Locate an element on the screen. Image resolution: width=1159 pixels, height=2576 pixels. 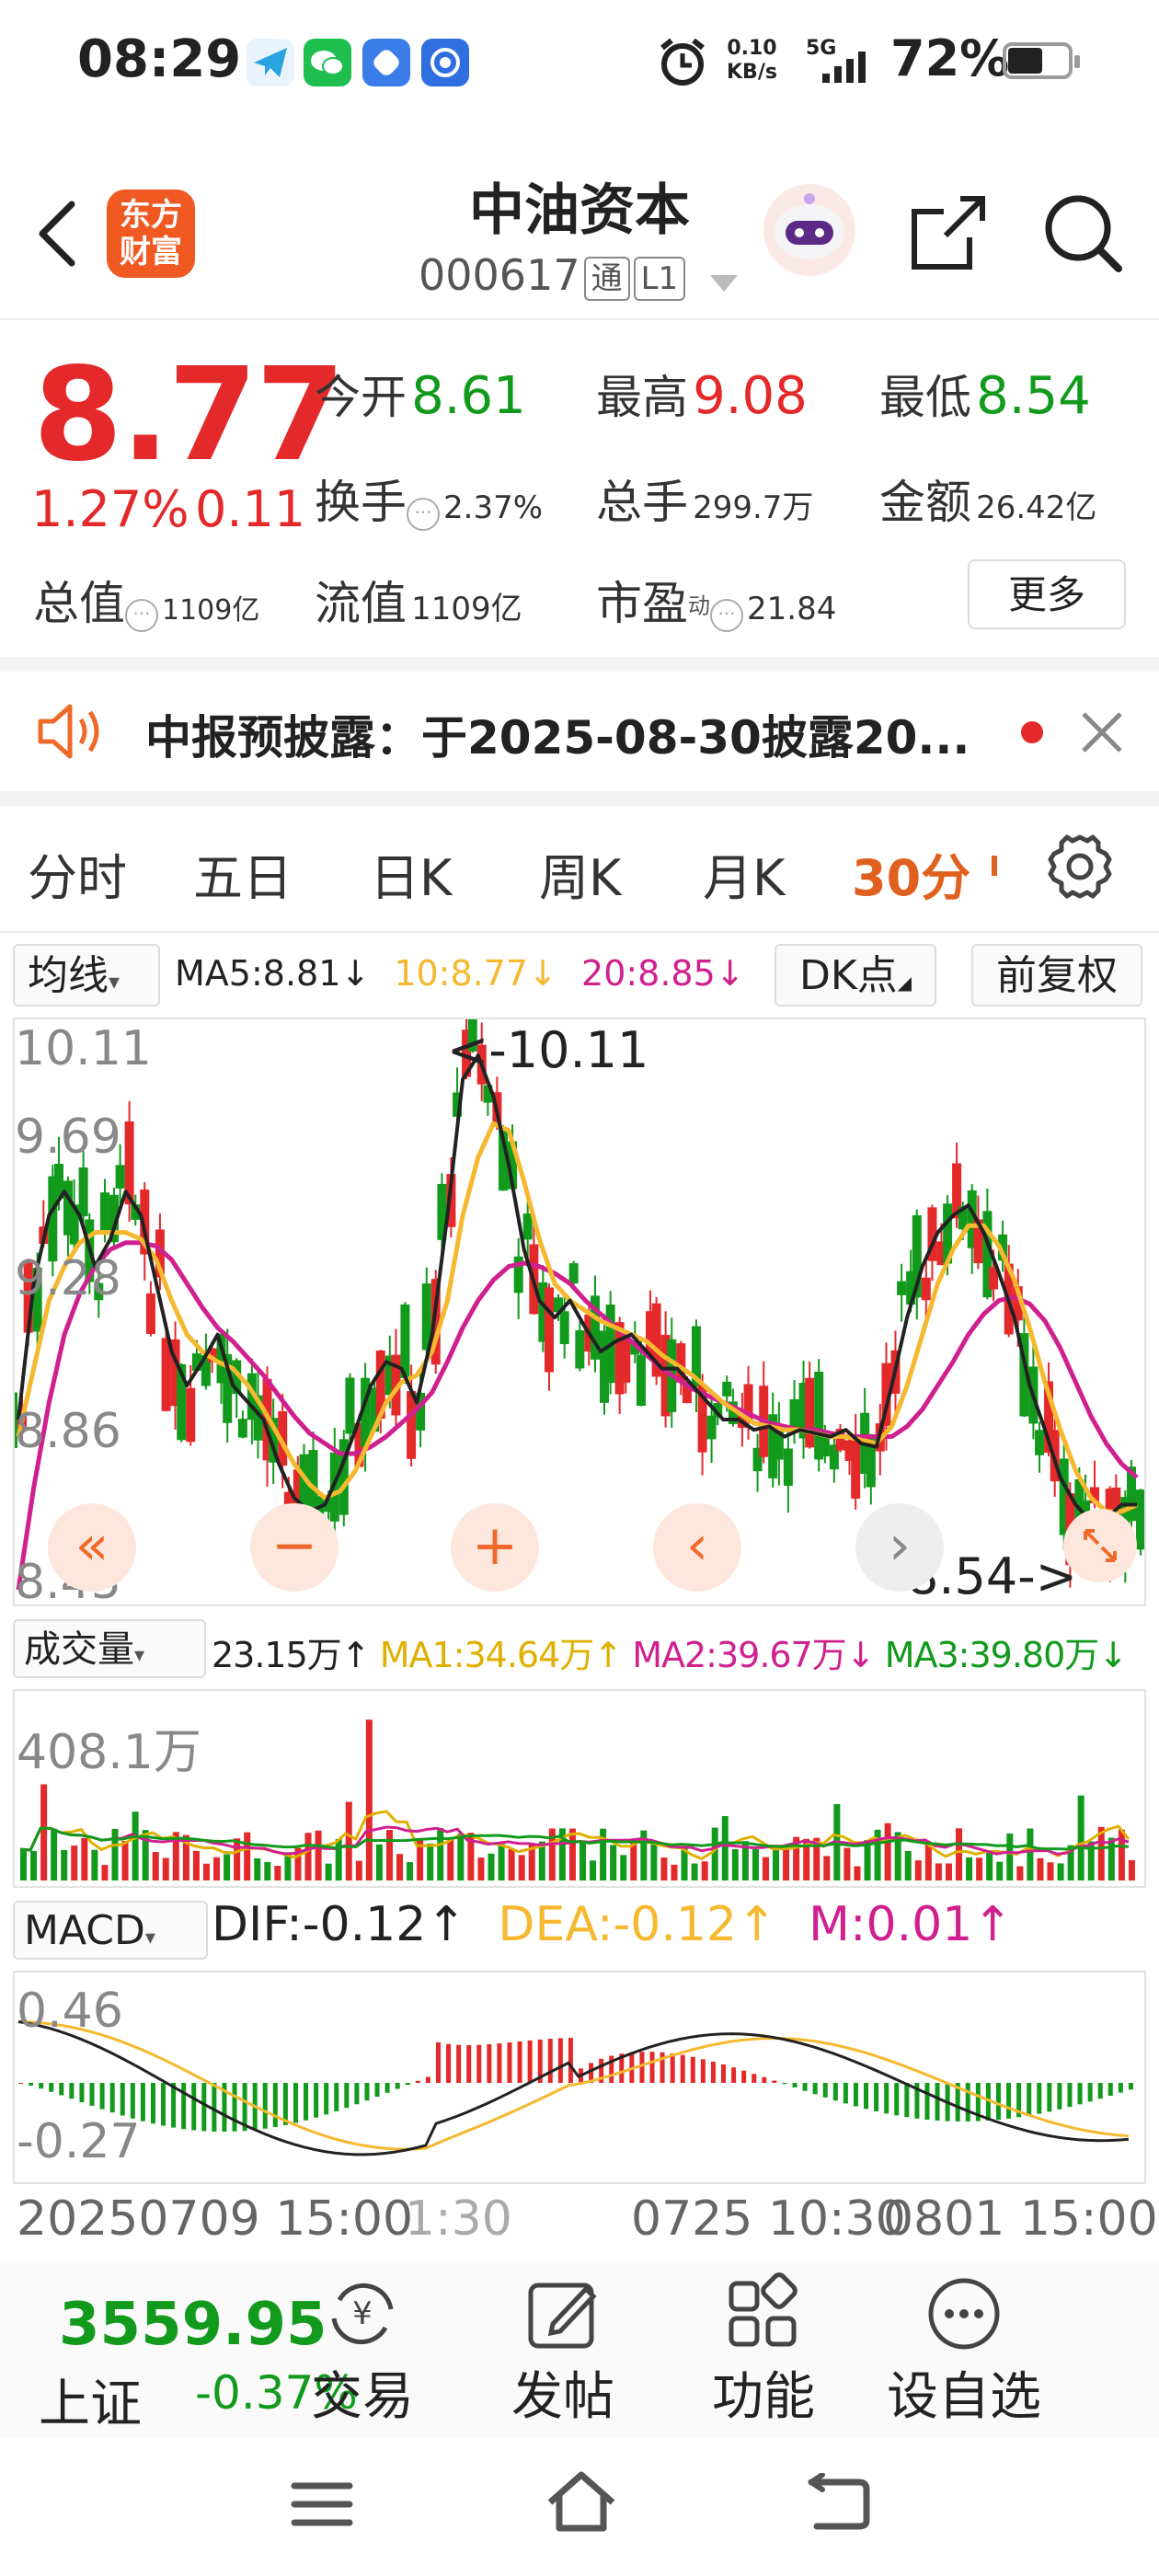
scroll-left-button: ‹ is located at coordinates (697, 1547).